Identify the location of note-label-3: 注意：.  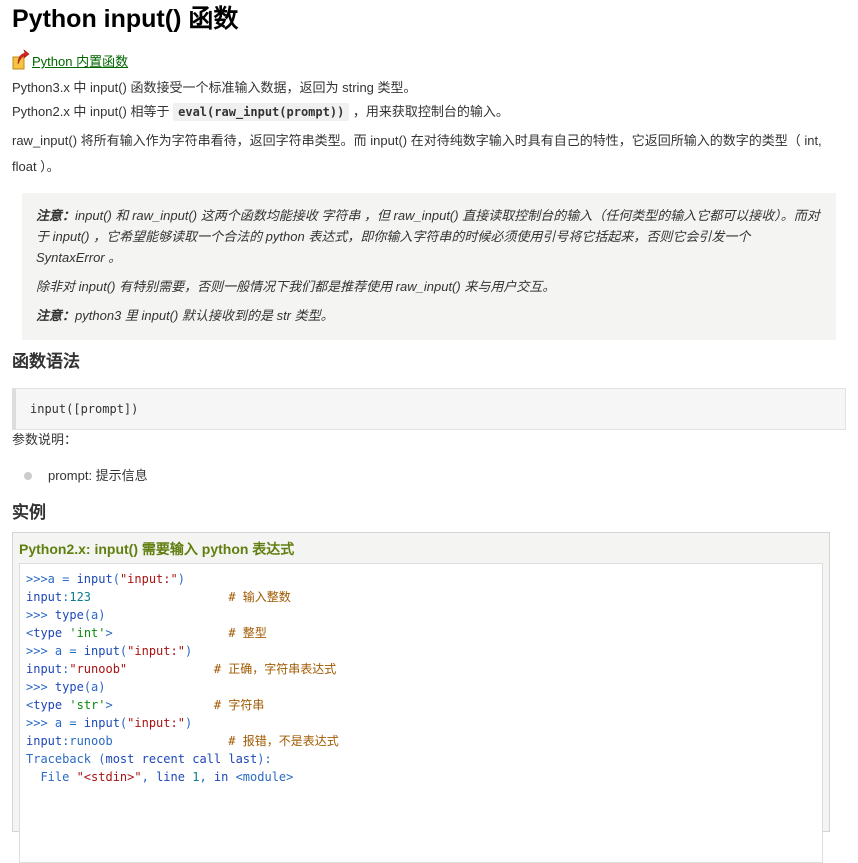
(56, 315).